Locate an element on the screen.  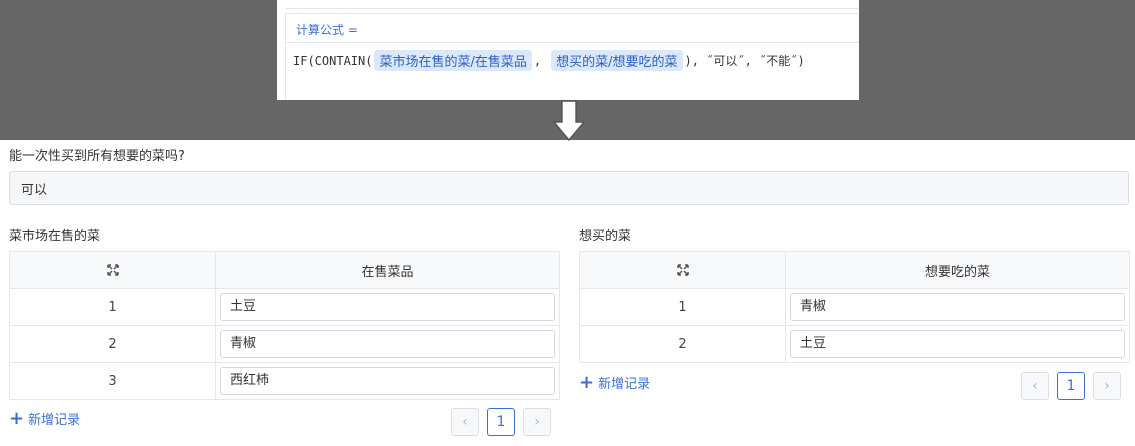
formula-prefix: IF(CONTAIN( is located at coordinates (333, 60).